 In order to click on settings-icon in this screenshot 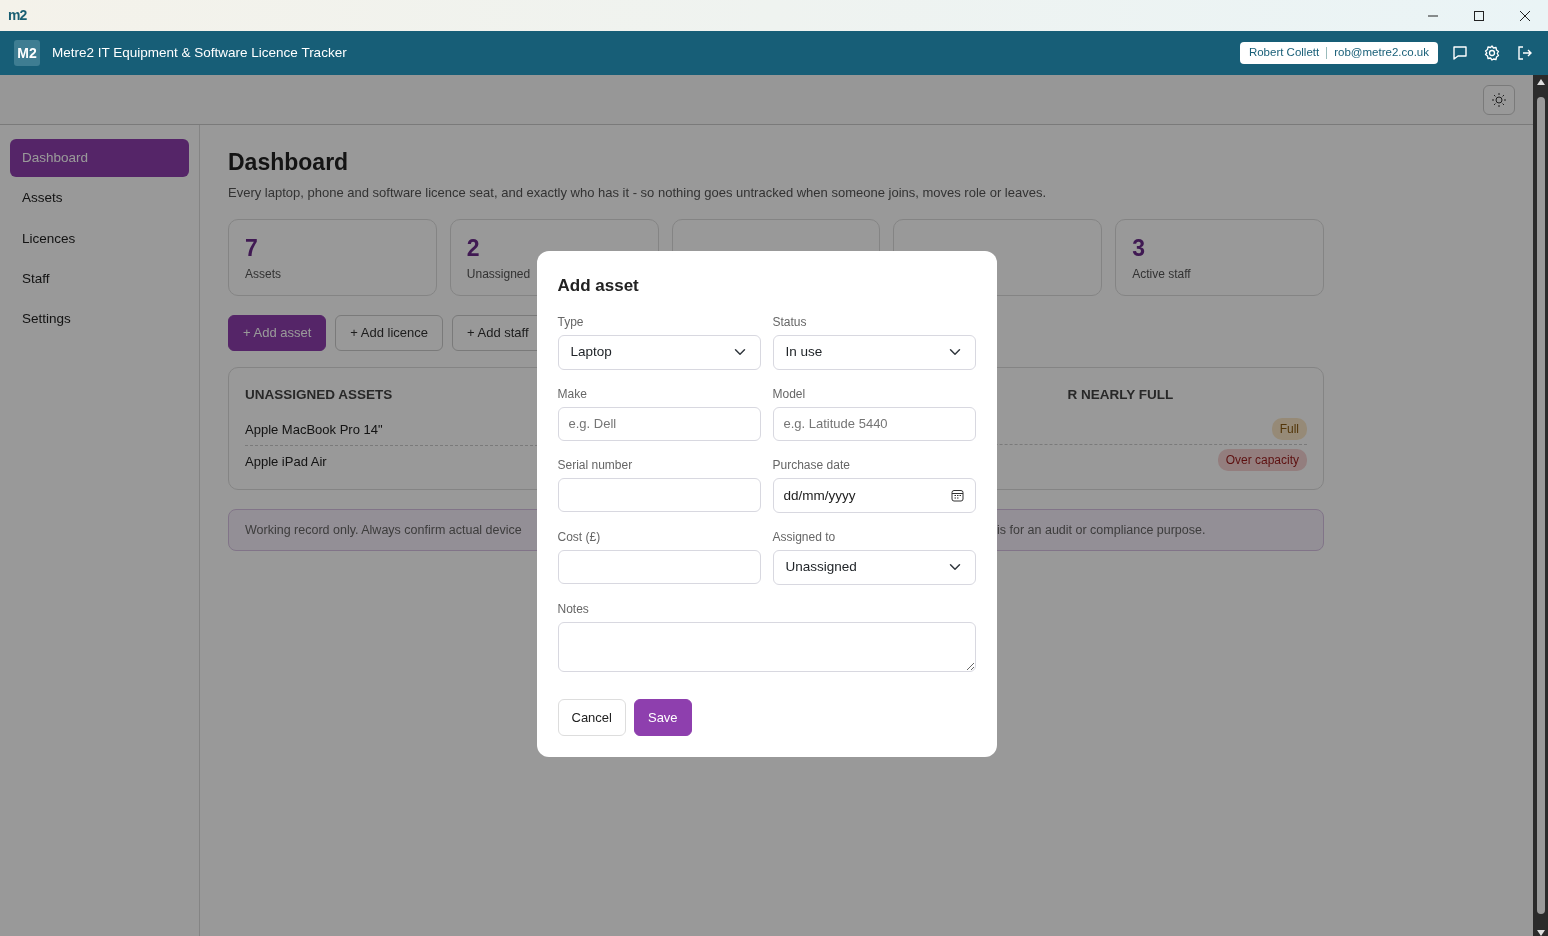, I will do `click(1492, 53)`.